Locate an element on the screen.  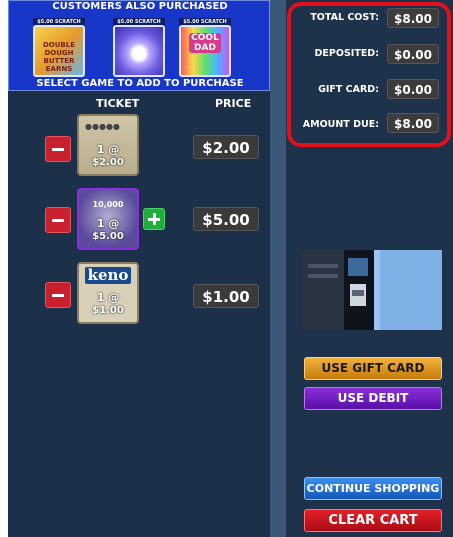
cart-ticket-item: keno 1 @ $1.00 is located at coordinates (108, 293).